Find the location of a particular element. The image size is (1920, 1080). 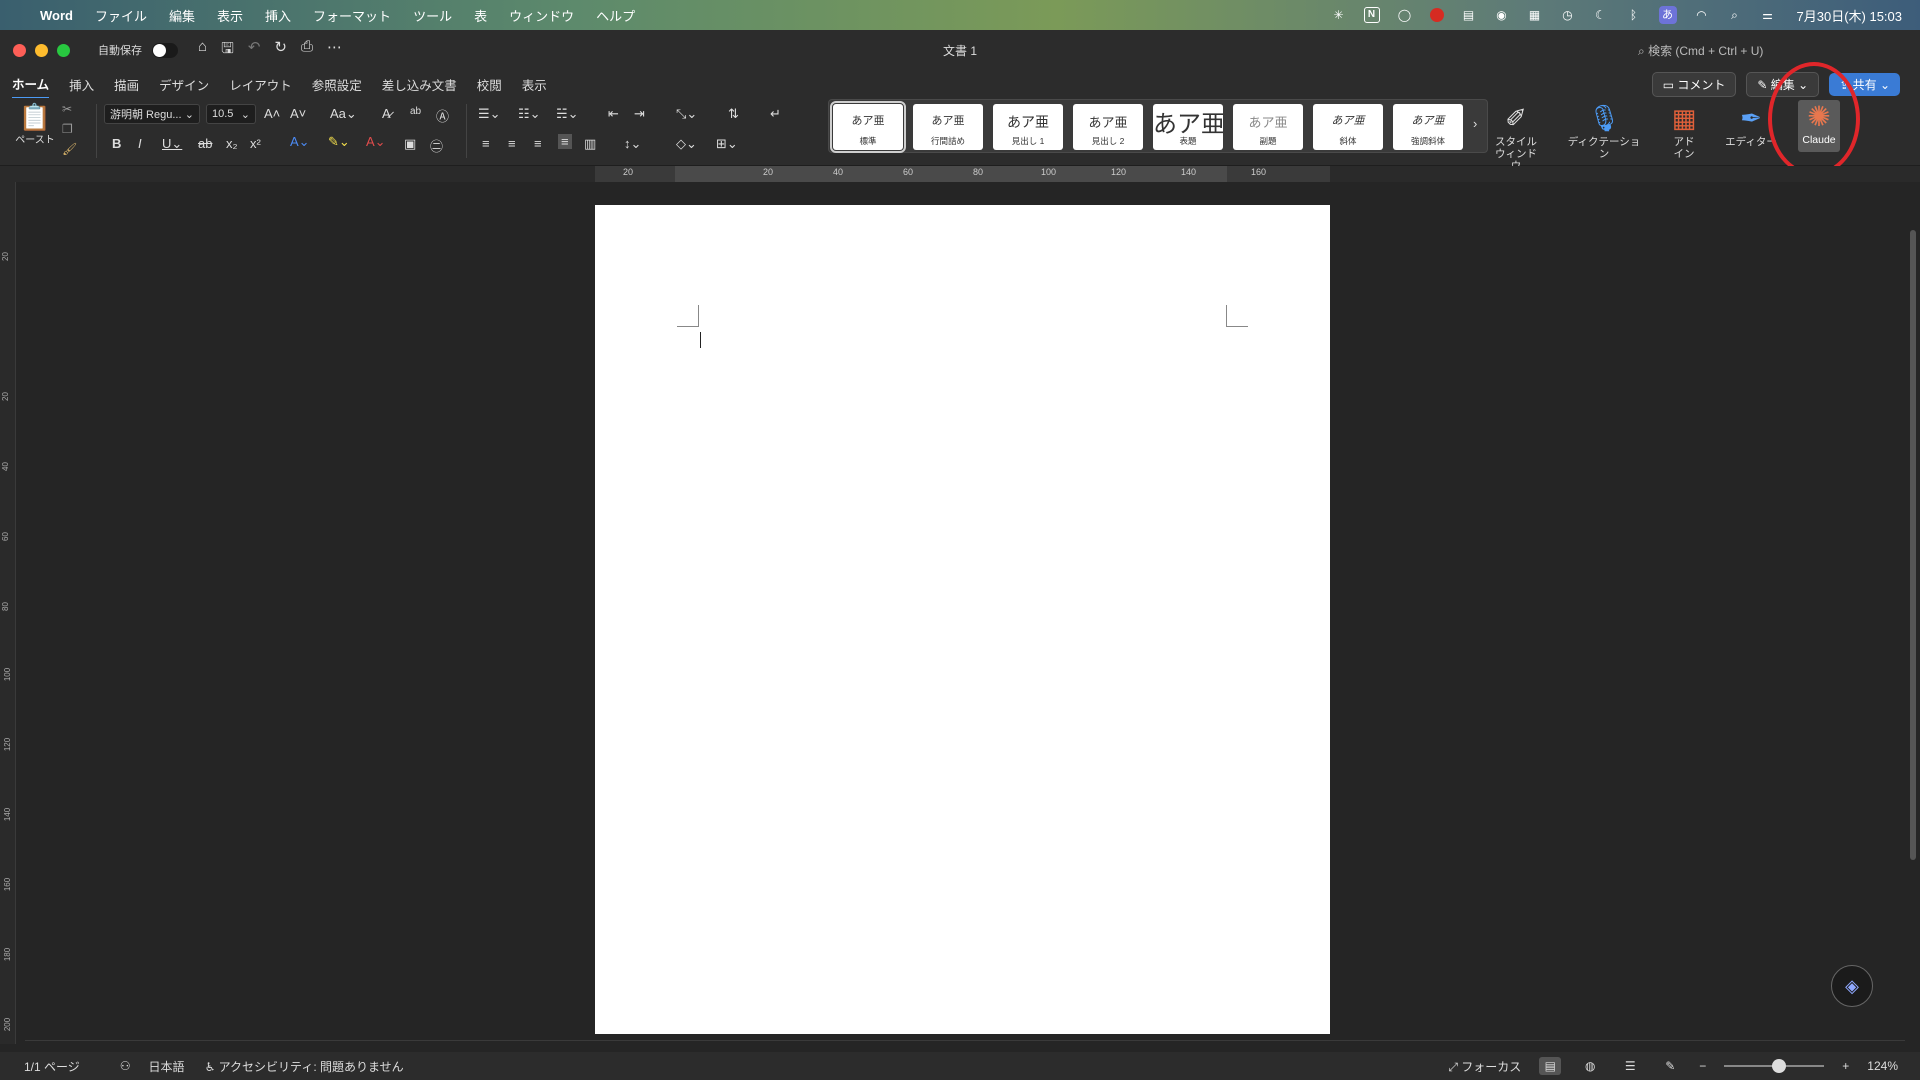

gallery-more-icon: › is located at coordinates (1475, 123).